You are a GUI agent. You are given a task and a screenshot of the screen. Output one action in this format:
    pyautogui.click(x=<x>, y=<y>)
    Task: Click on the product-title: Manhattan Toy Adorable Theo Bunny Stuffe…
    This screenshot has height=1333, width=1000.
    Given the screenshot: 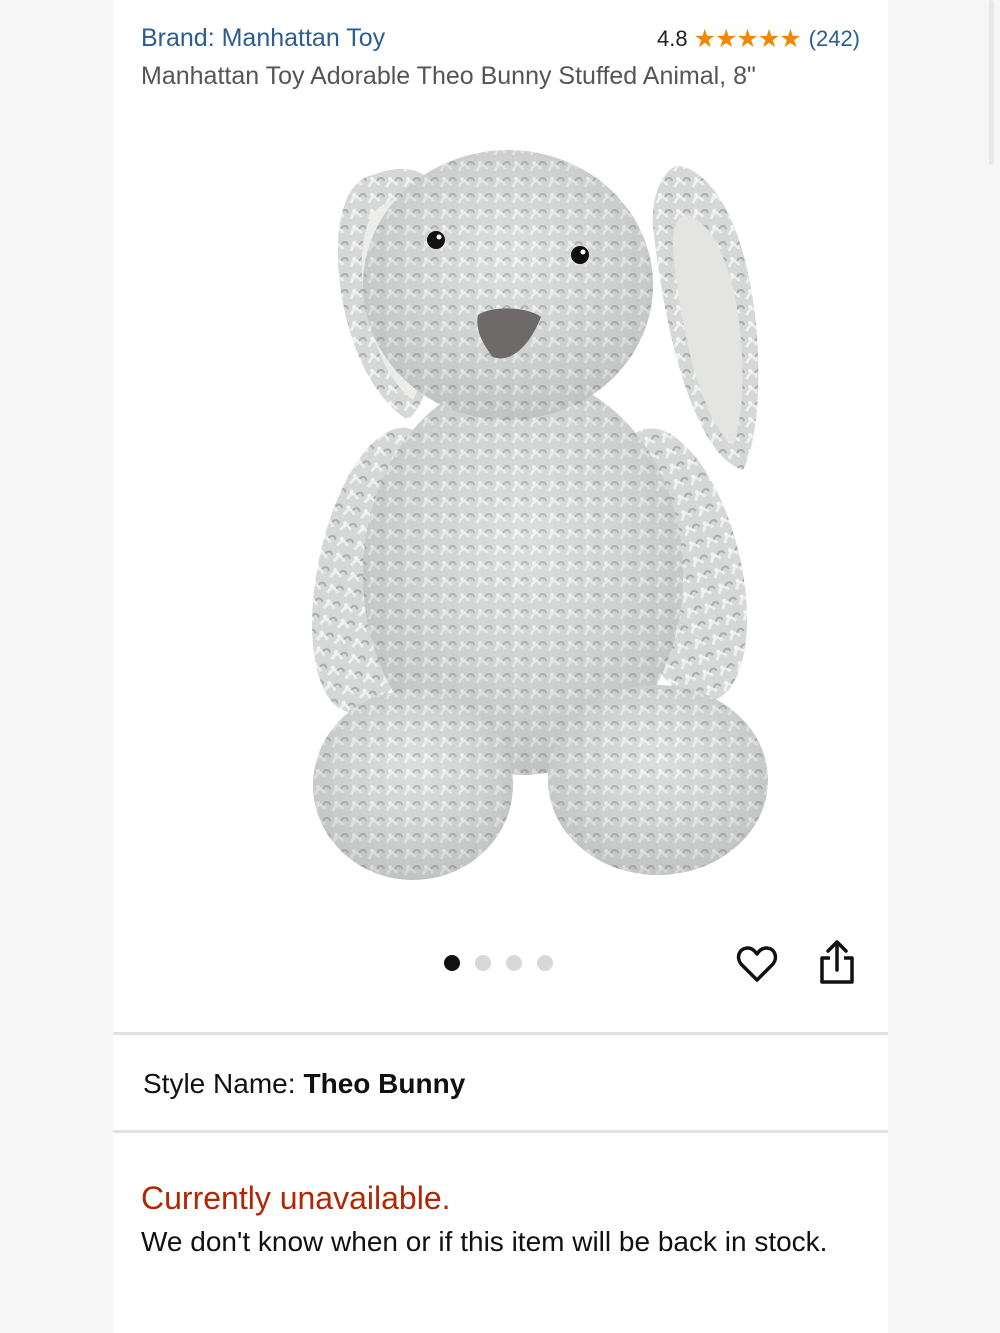 What is the action you would take?
    pyautogui.click(x=448, y=76)
    